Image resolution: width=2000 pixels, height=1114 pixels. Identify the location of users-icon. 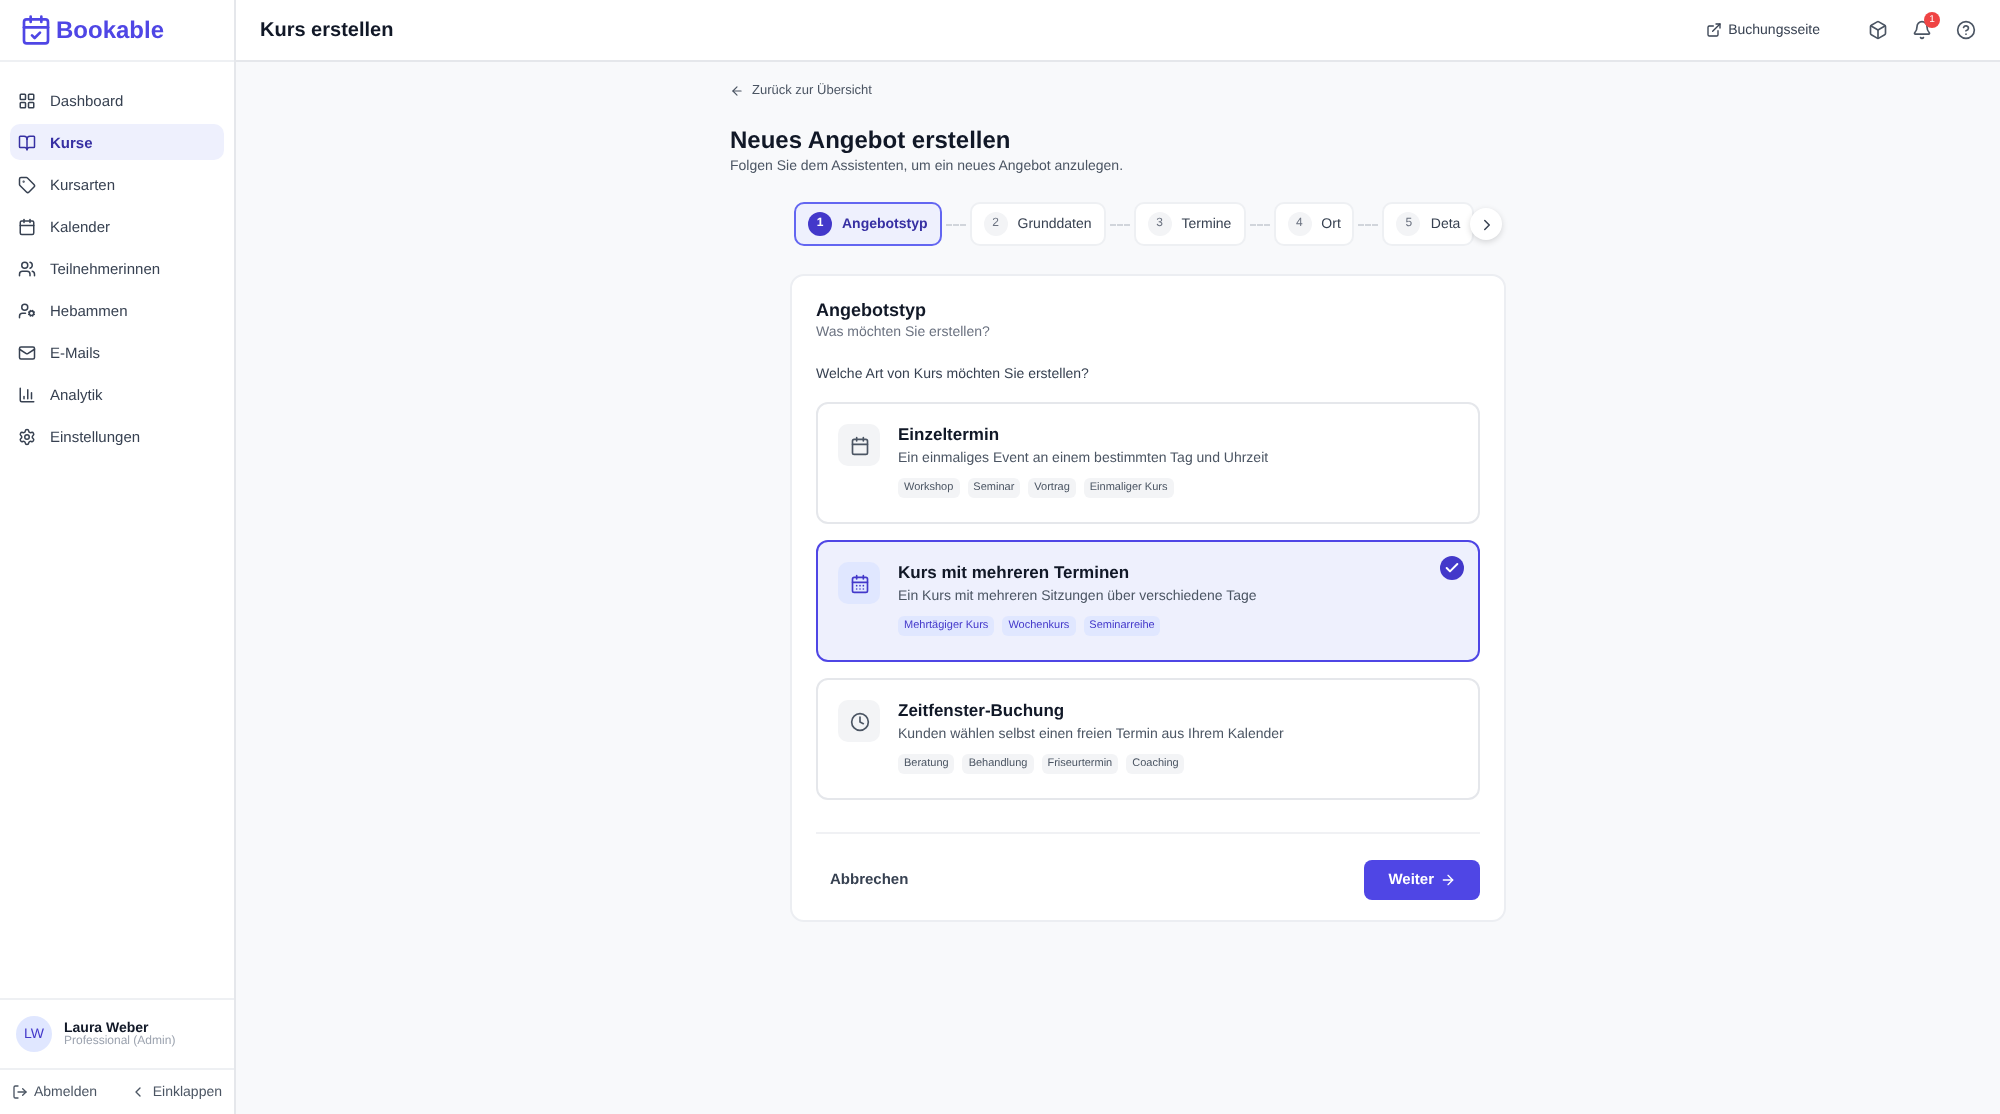
(27, 268).